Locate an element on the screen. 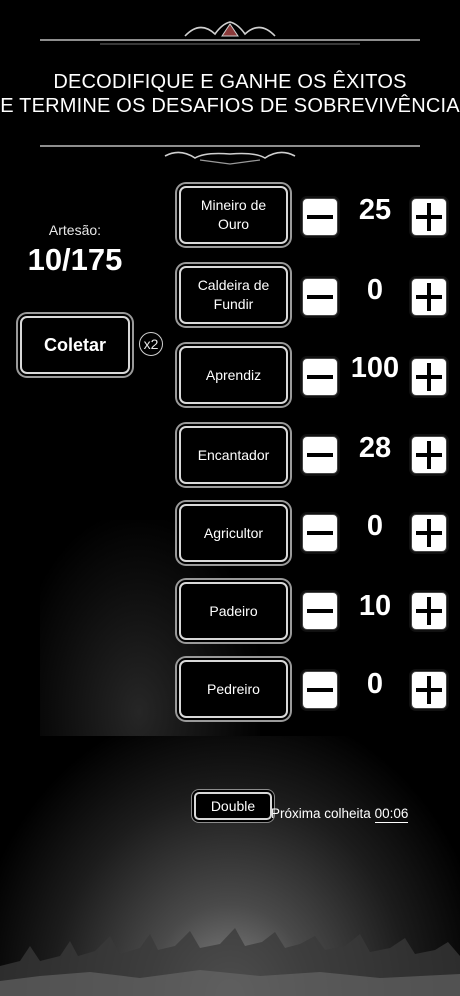  top-ornament is located at coordinates (230, 33).